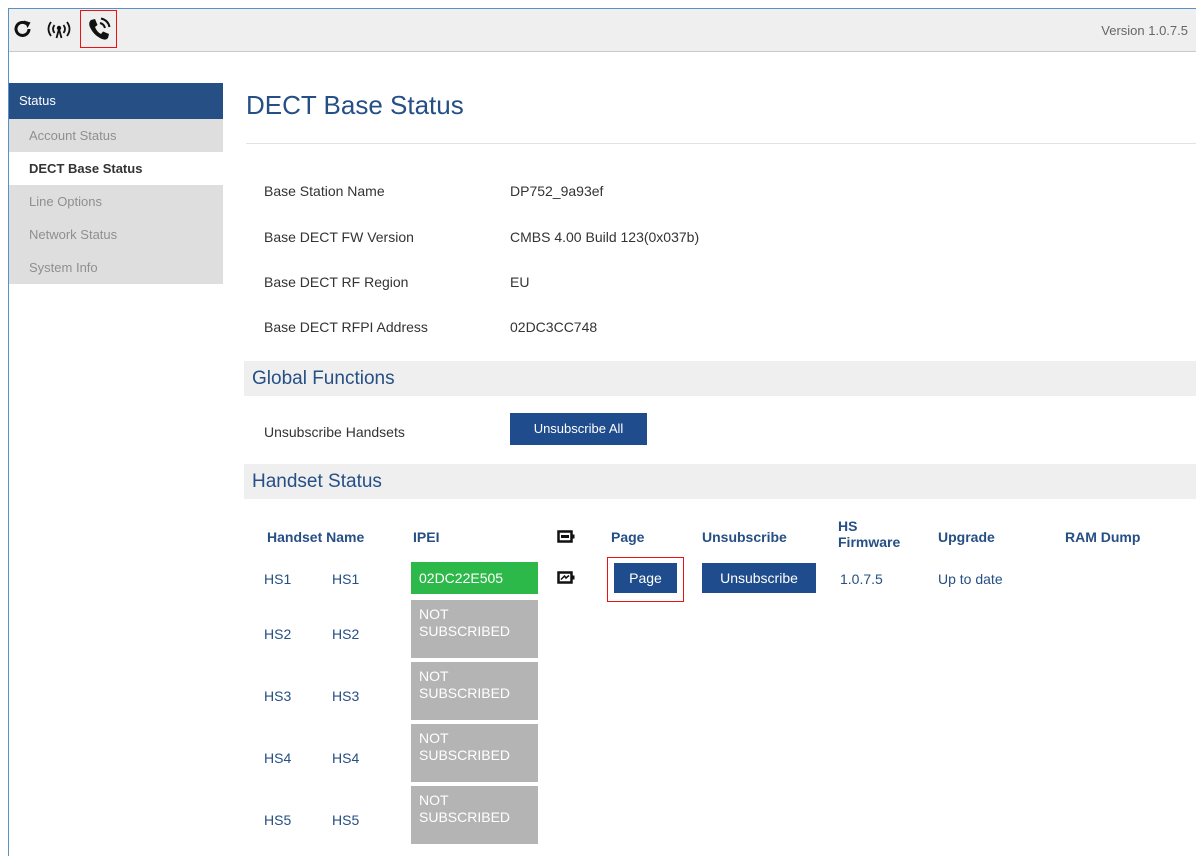  I want to click on unsubscribe-all-button: Unsubscribe All, so click(578, 429).